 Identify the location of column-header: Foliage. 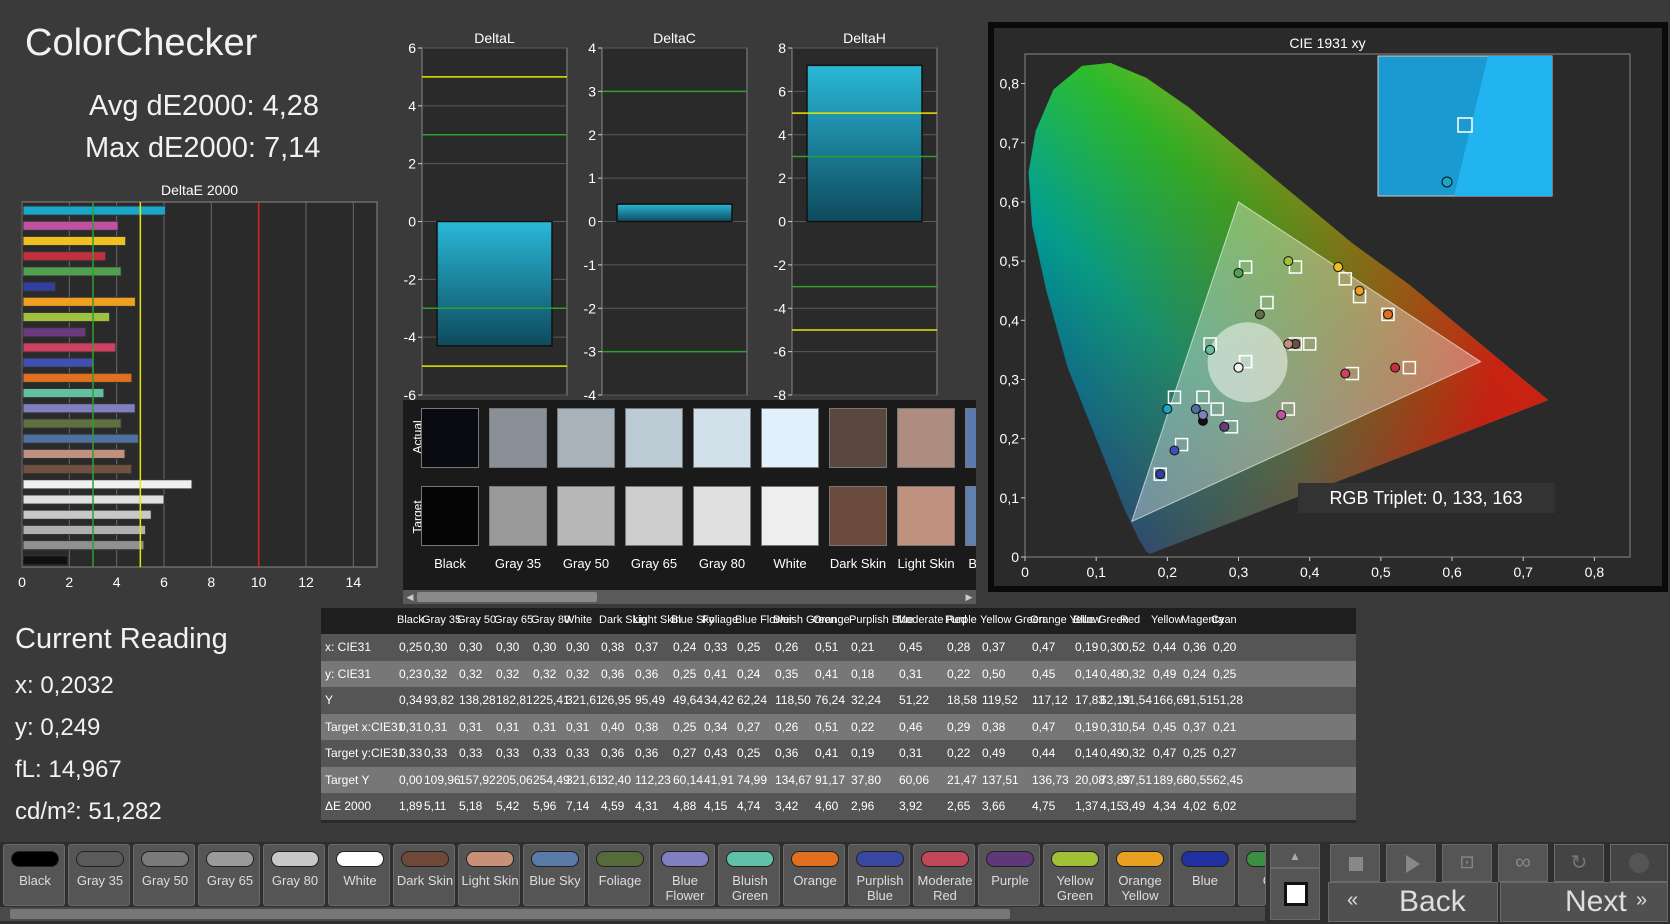
(720, 620).